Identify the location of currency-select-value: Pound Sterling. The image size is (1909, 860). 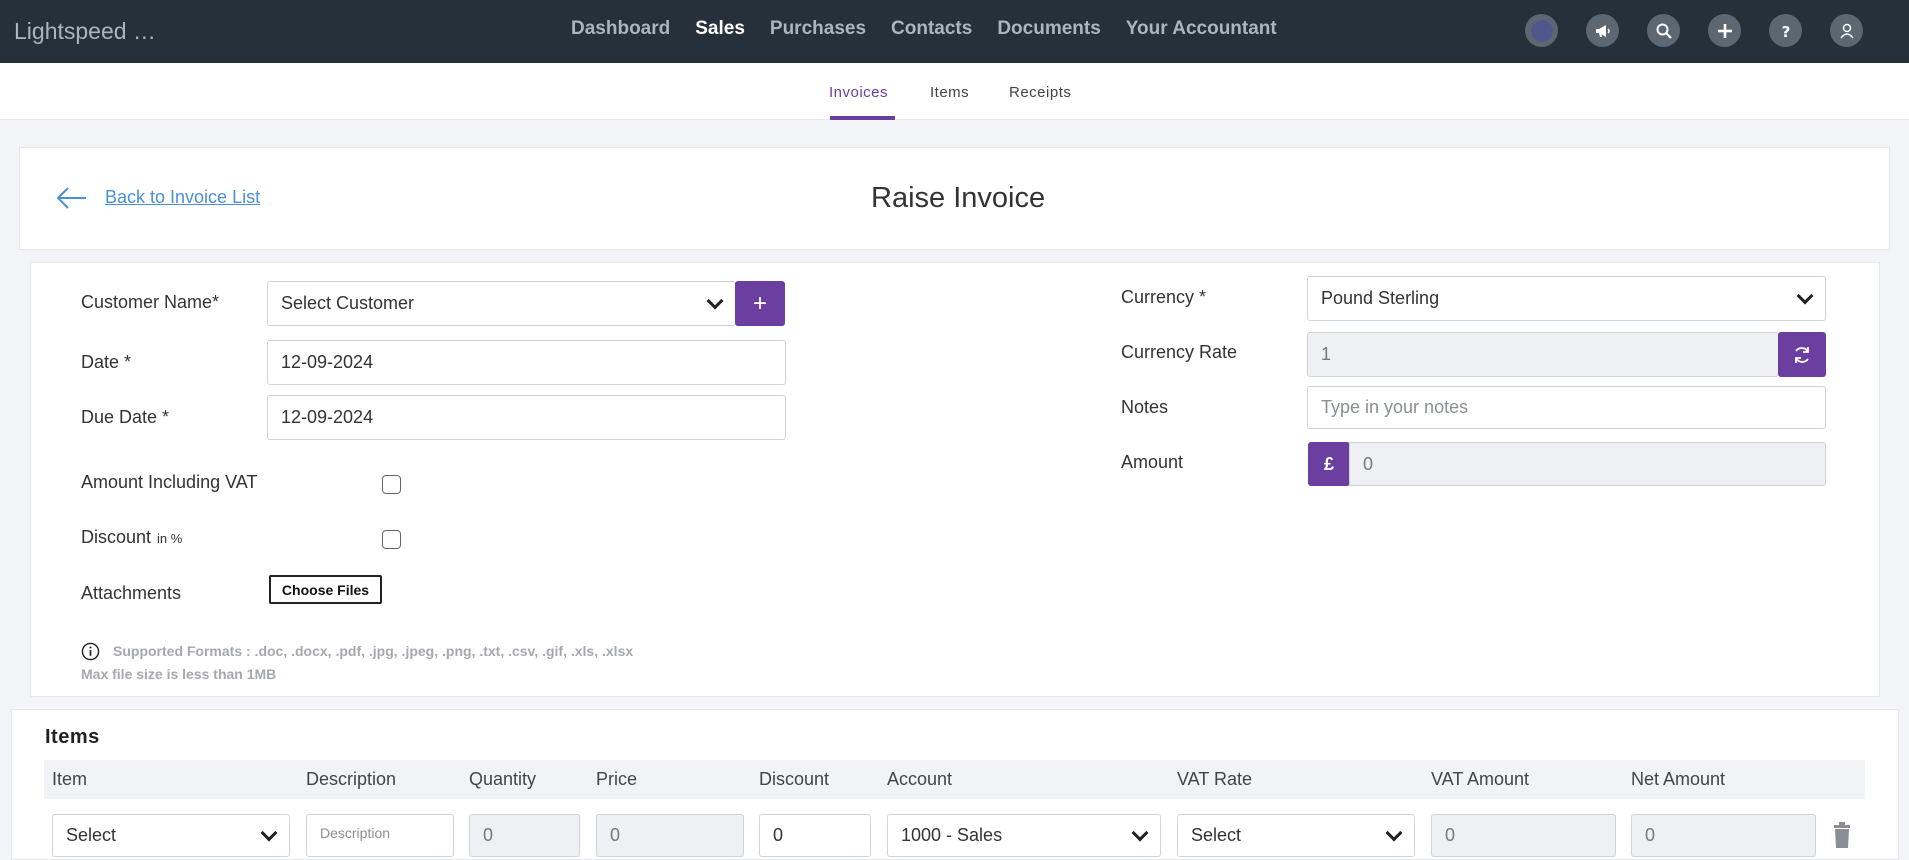
(1380, 298).